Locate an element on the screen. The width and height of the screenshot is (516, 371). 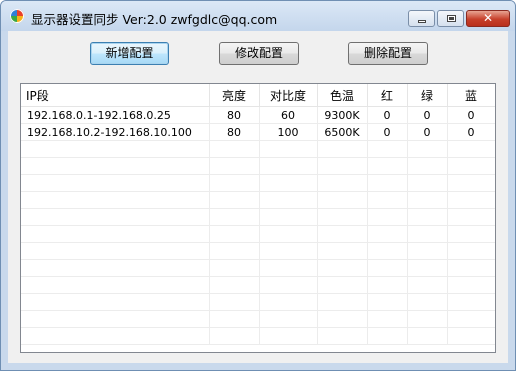
cell-ip: 192.168.0.1-192.168.0.25 is located at coordinates (115, 115).